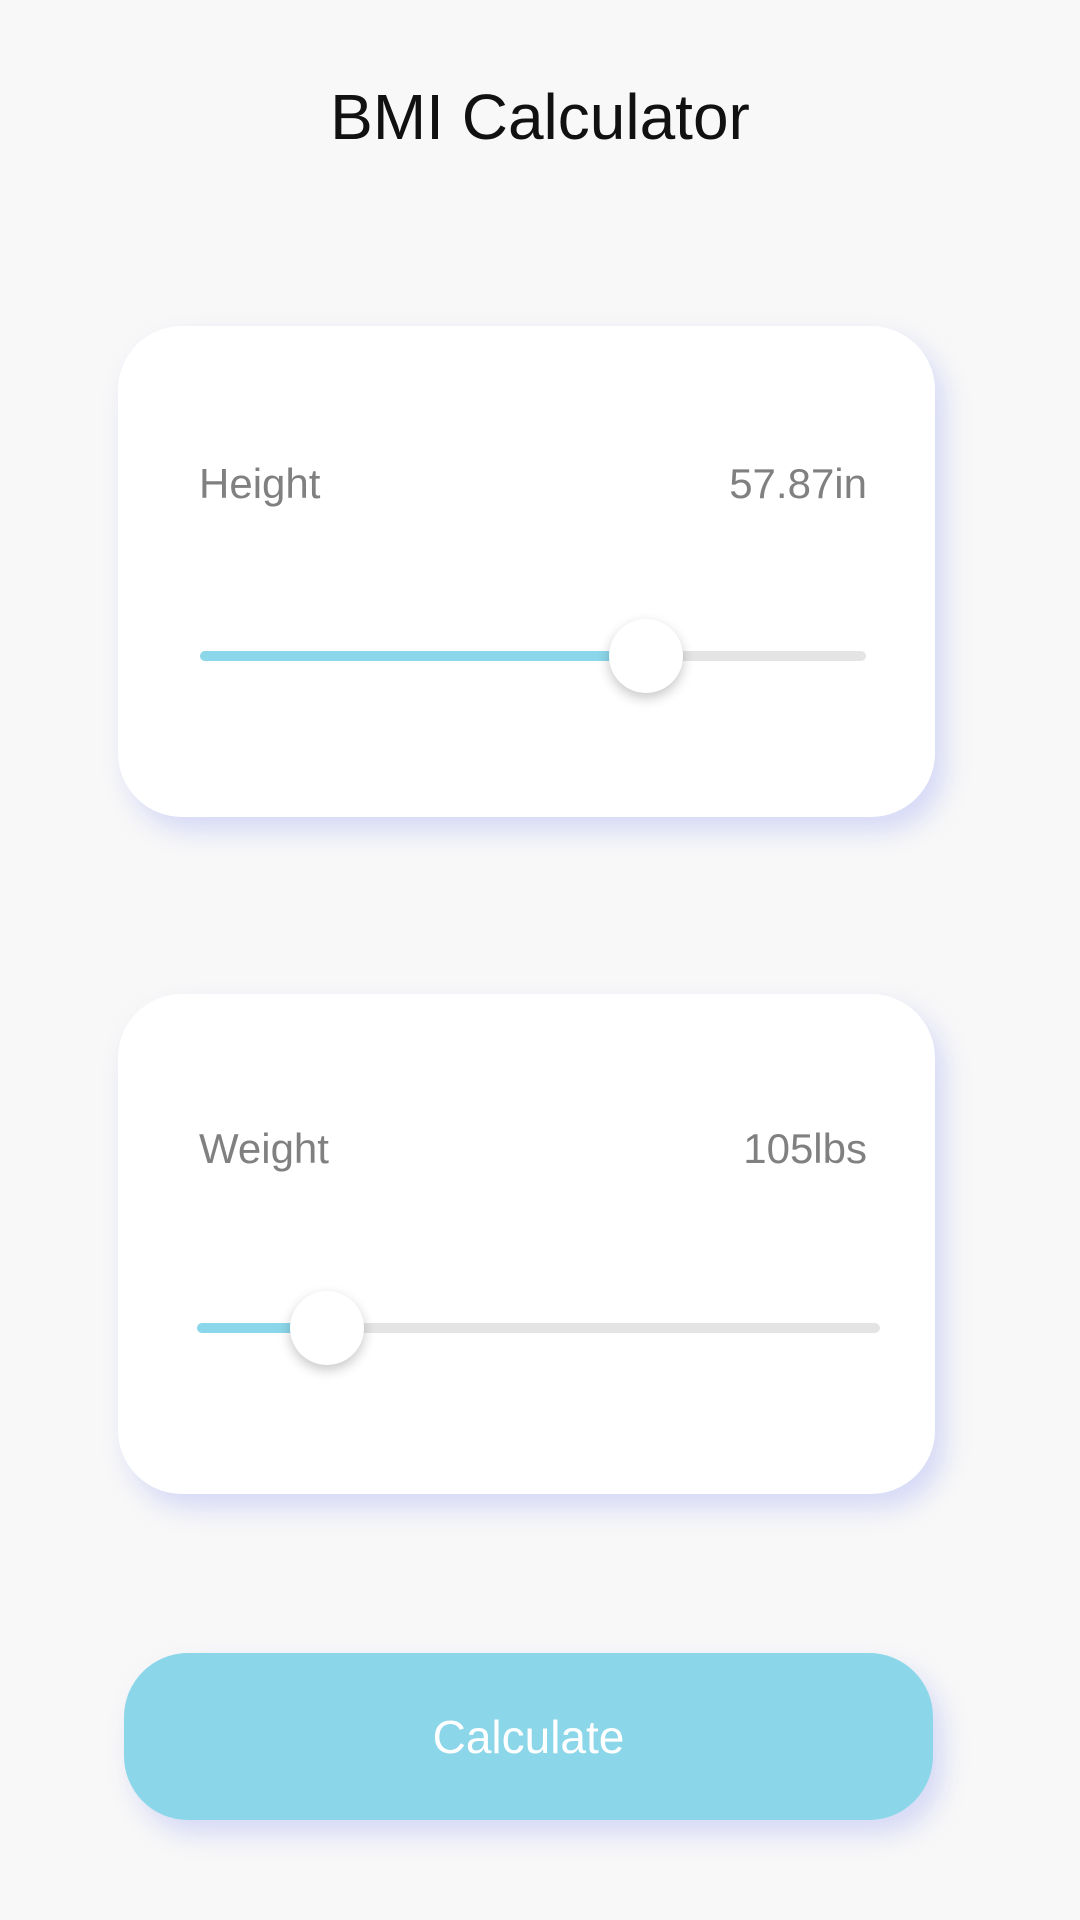 The width and height of the screenshot is (1080, 1920). What do you see at coordinates (264, 1148) in the screenshot?
I see `weight-label: Weight` at bounding box center [264, 1148].